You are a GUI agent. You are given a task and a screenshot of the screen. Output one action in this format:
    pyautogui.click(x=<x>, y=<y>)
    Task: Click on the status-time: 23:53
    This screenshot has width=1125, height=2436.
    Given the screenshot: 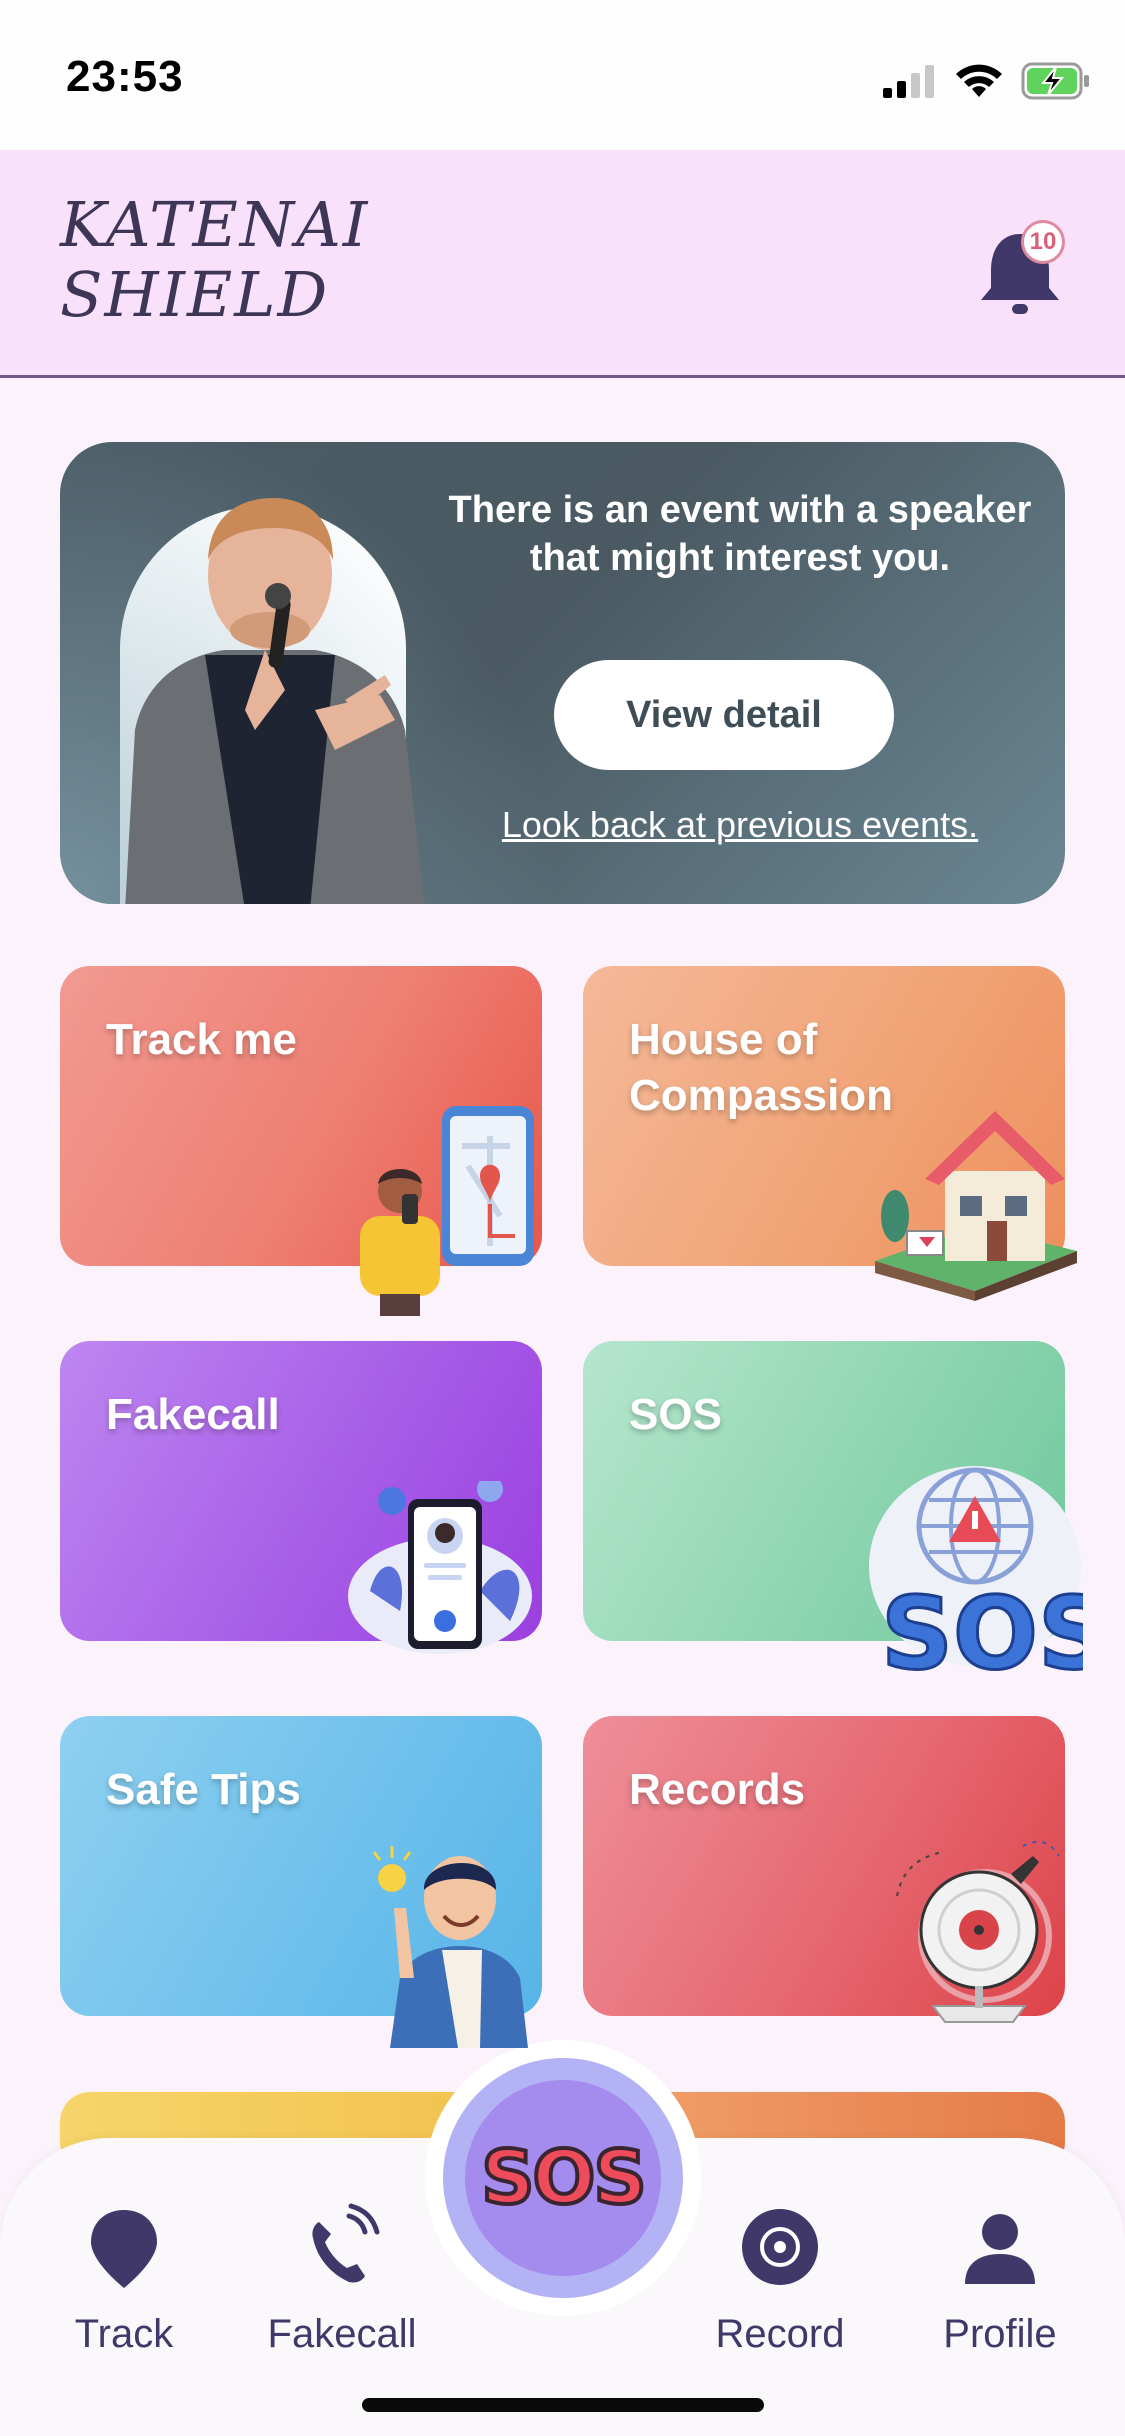 What is the action you would take?
    pyautogui.click(x=125, y=76)
    